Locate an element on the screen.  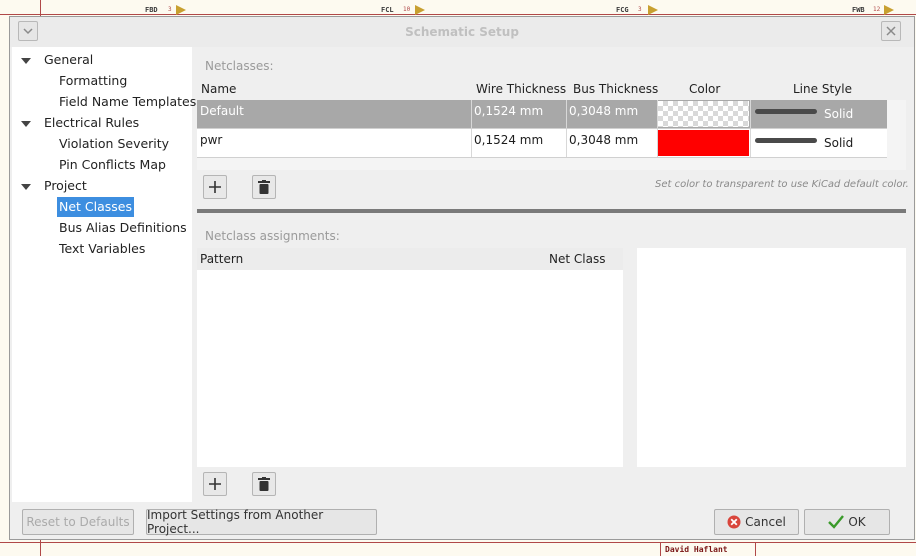
title-bar: Schematic Setup is located at coordinates (462, 32).